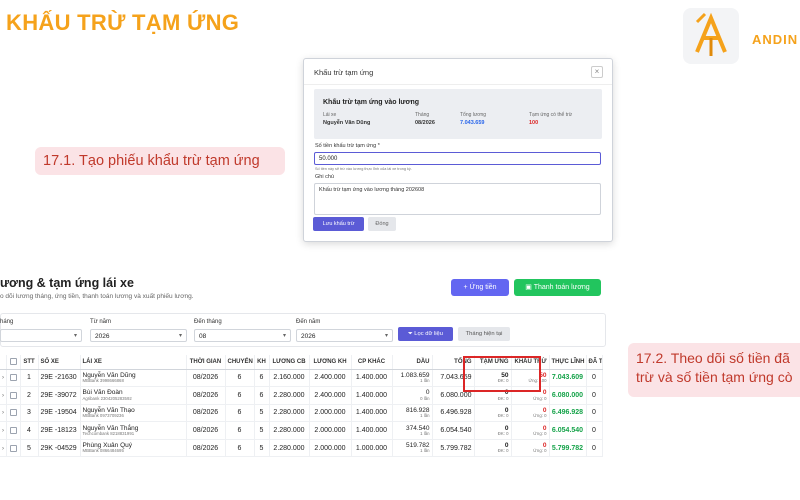 The width and height of the screenshot is (800, 500). I want to click on filter-select-to-year: 2026 ▾, so click(344, 335).